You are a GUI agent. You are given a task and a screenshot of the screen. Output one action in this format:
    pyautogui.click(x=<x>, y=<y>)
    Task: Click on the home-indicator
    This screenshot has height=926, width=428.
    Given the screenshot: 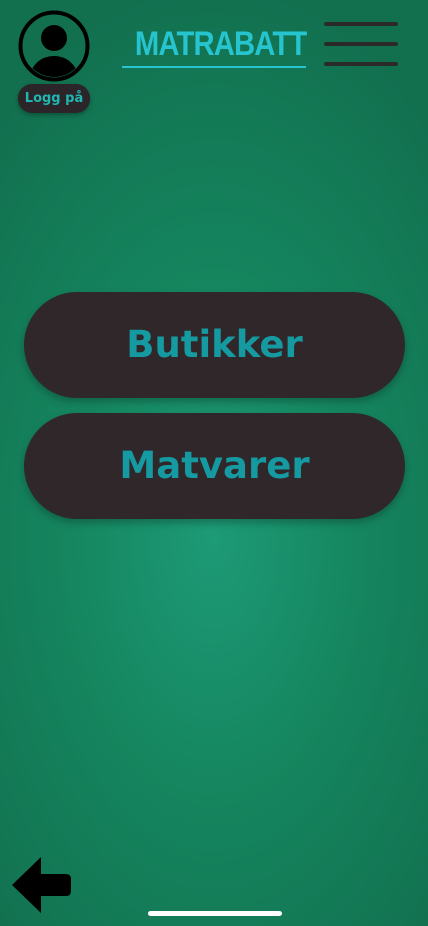 What is the action you would take?
    pyautogui.click(x=215, y=913)
    